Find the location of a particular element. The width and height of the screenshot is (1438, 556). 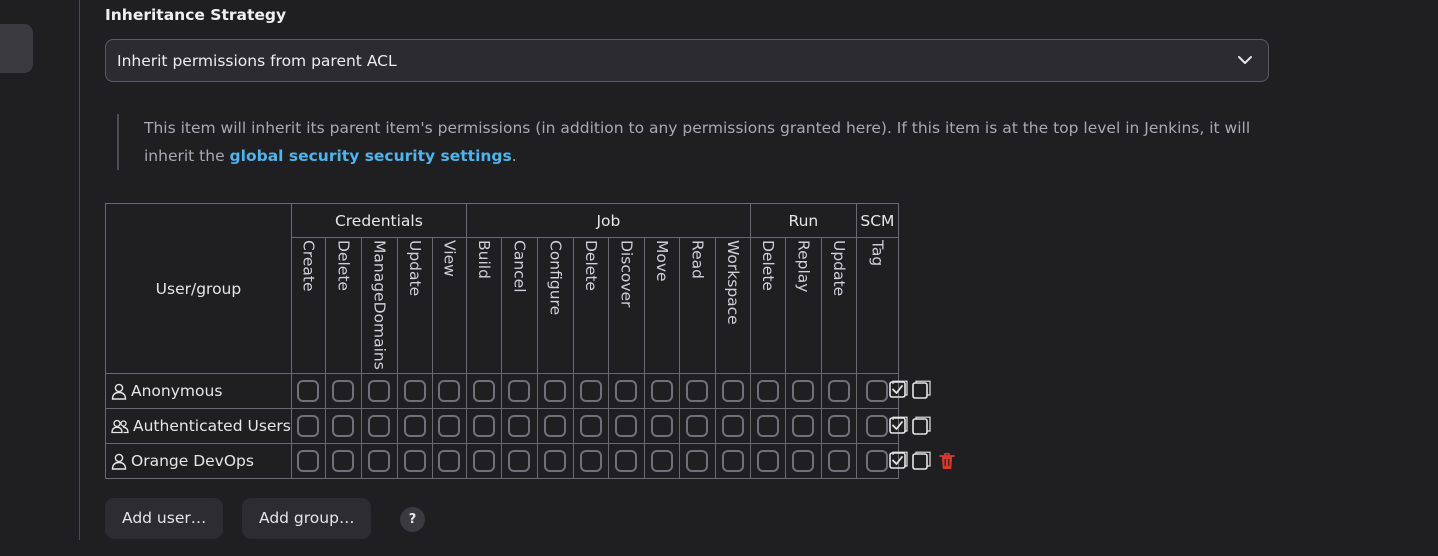

users-icon is located at coordinates (120, 426).